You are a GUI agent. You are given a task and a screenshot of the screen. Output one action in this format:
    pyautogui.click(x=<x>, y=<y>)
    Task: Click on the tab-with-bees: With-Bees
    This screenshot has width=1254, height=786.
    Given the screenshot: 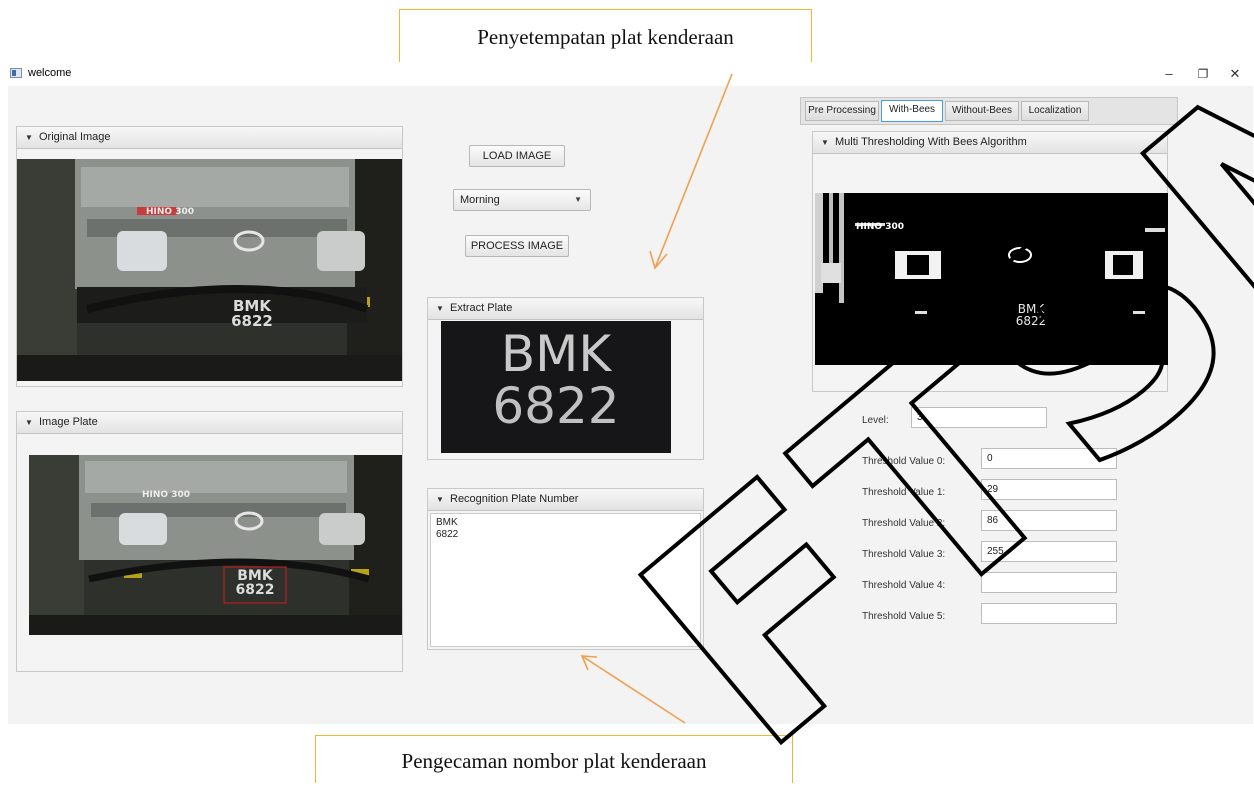 What is the action you would take?
    pyautogui.click(x=912, y=111)
    